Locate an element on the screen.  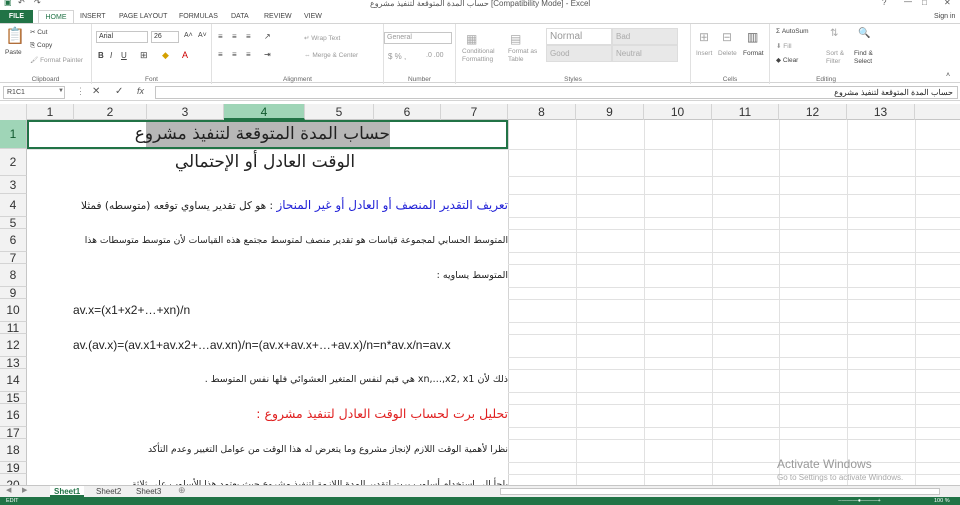
align-right-icon: ≡ is located at coordinates (248, 54).